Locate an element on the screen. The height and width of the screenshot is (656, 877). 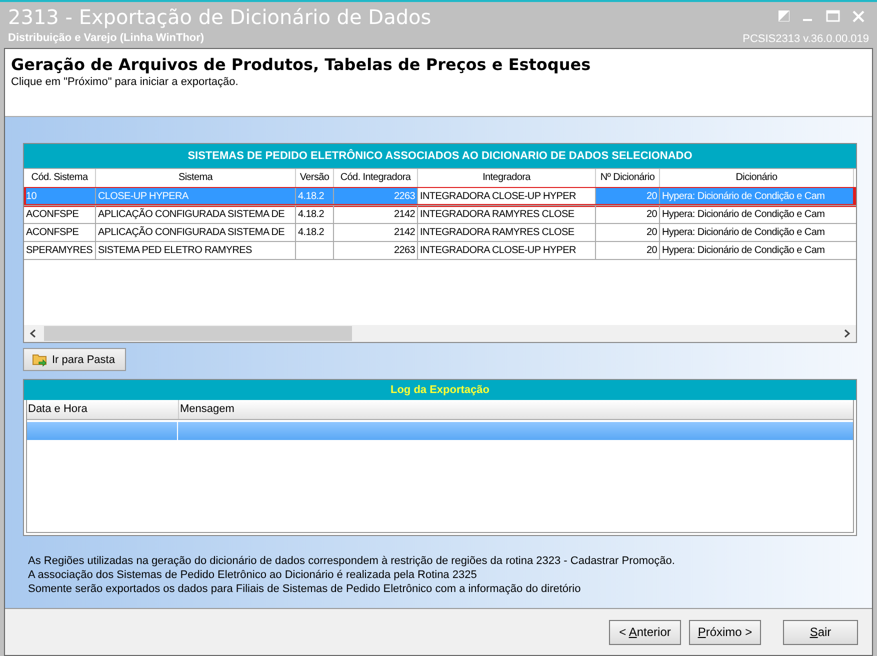
column-header: Versão is located at coordinates (315, 178).